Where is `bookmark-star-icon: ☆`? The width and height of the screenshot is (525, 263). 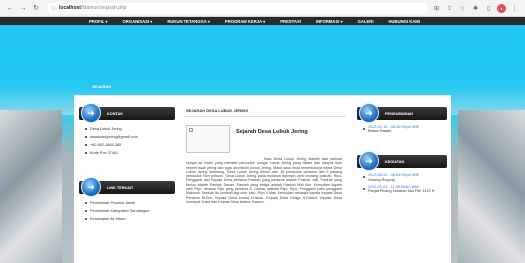 bookmark-star-icon: ☆ is located at coordinates (462, 8).